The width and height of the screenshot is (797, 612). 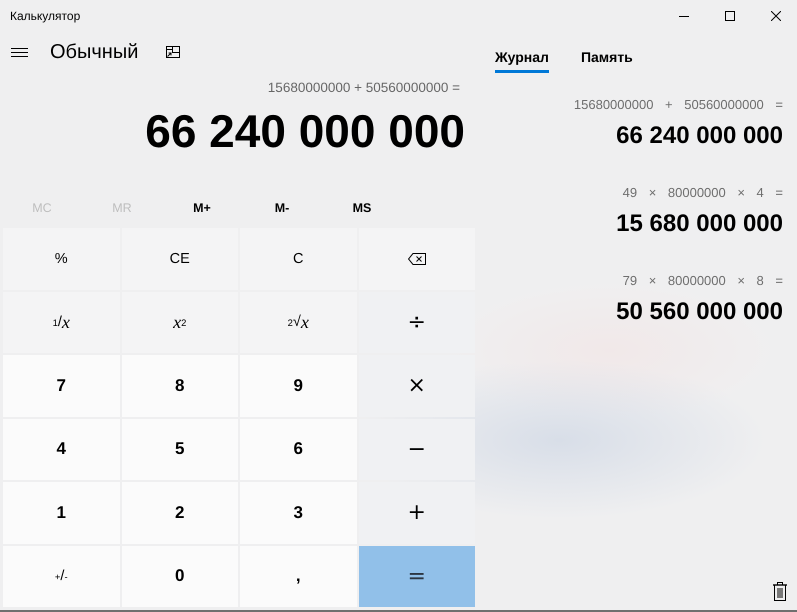 I want to click on function-key: CE, so click(x=180, y=259).